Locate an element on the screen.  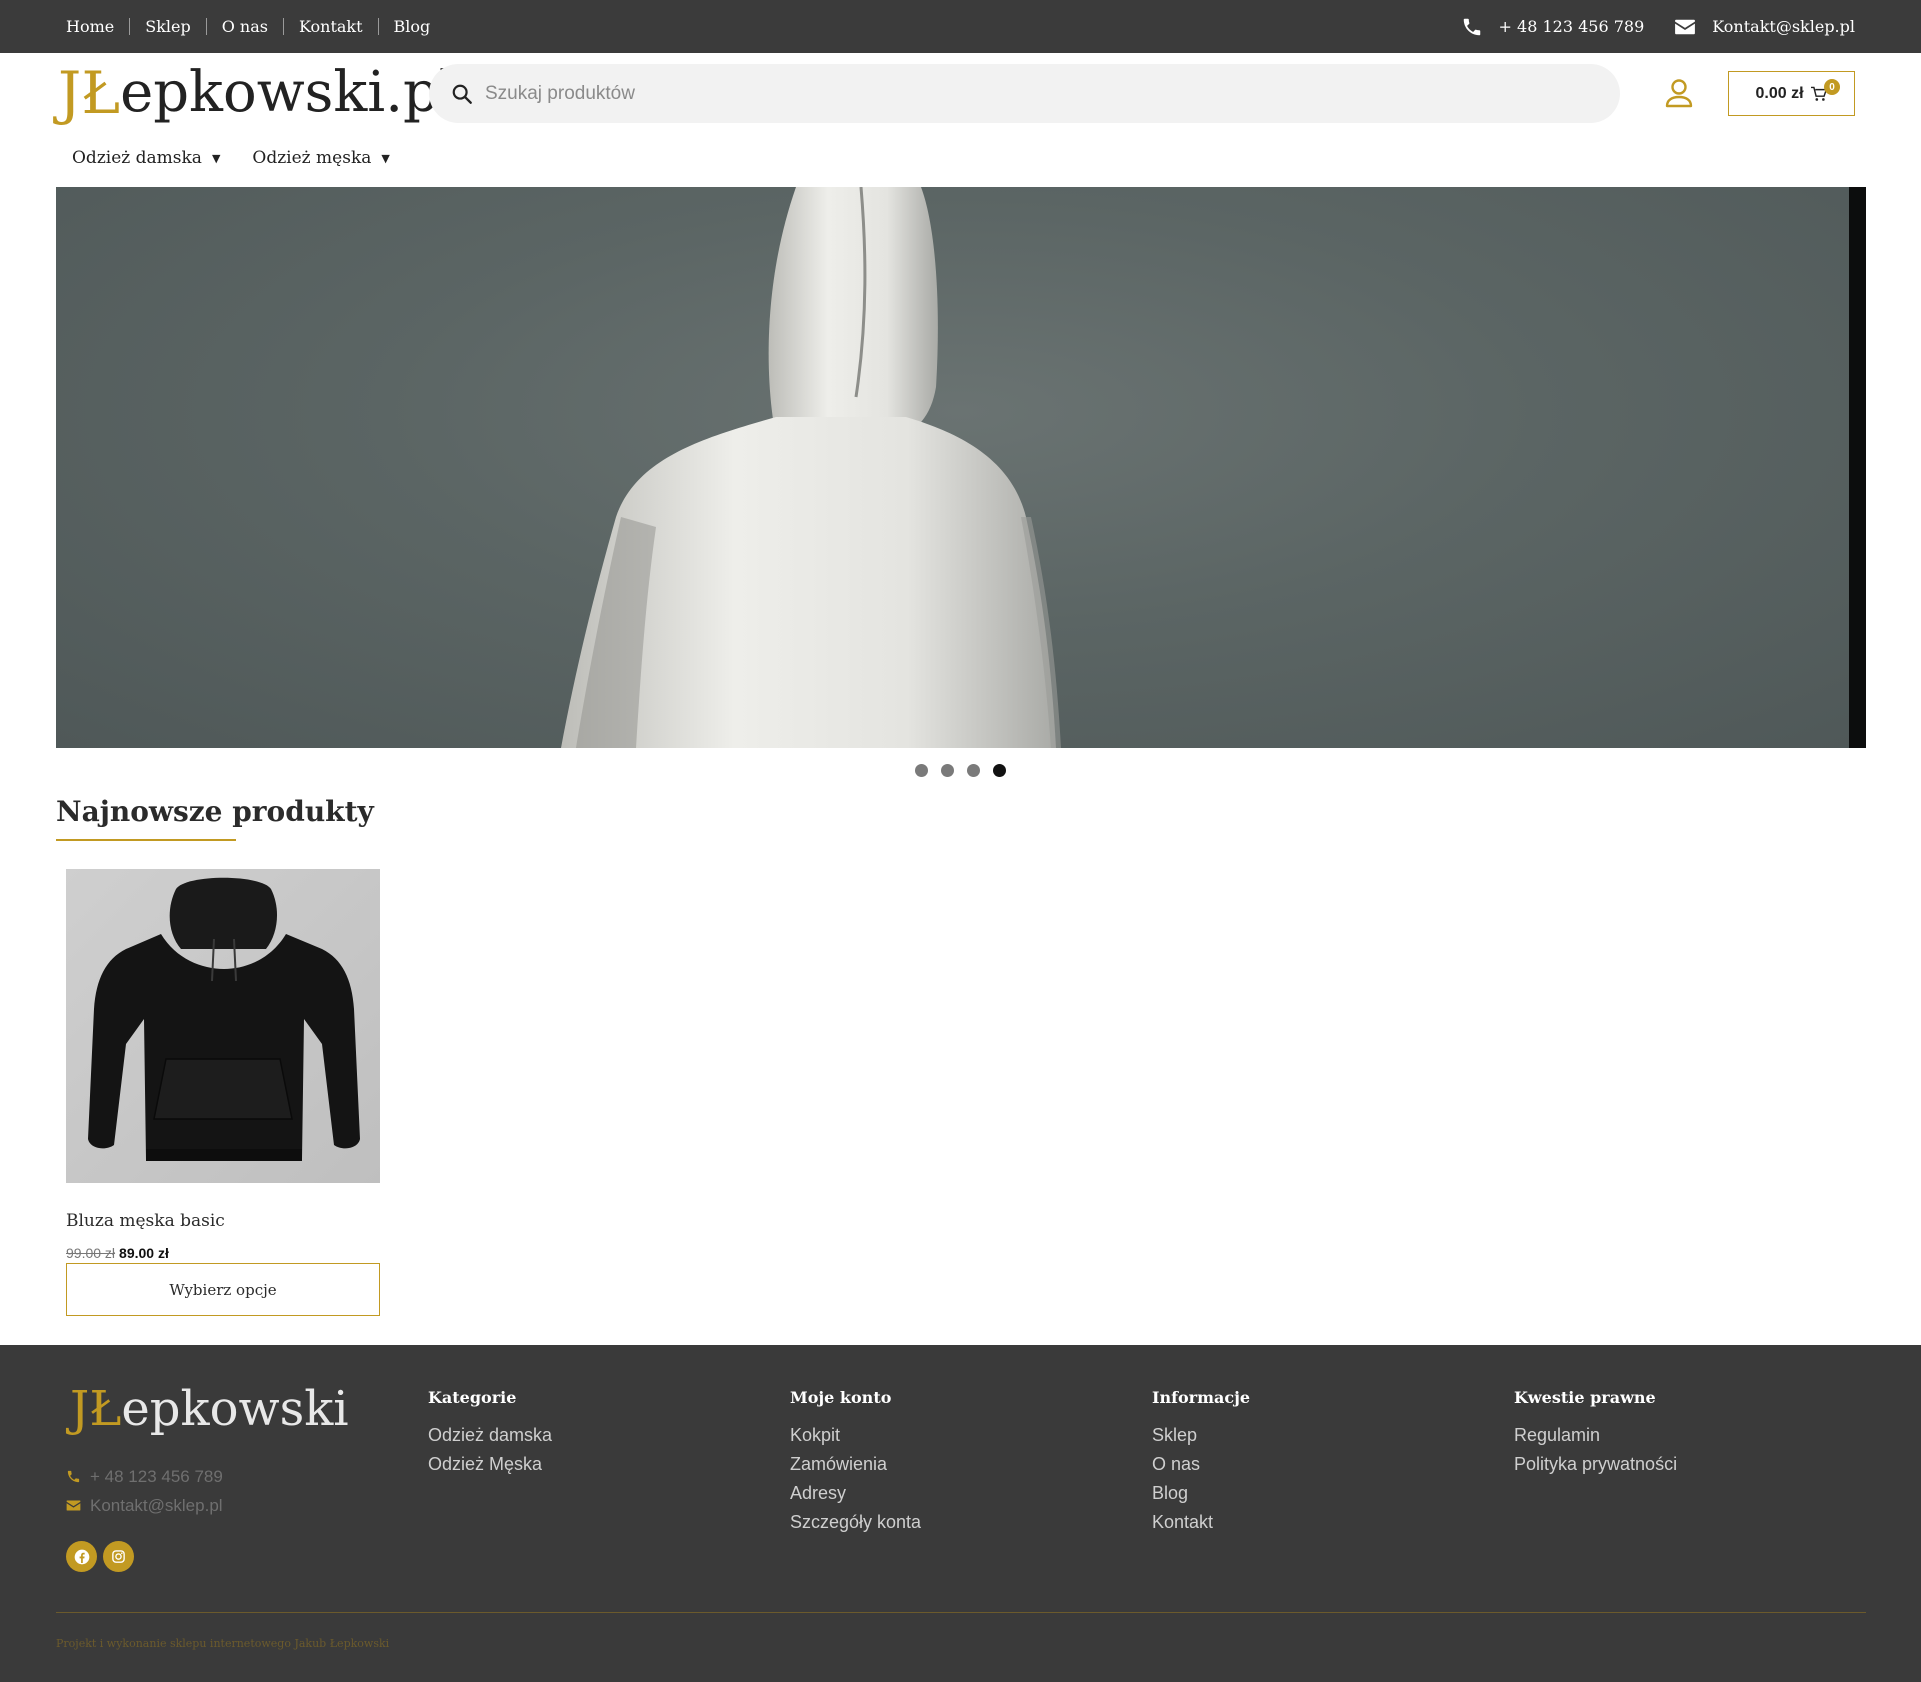
top-contact: + 48 123 456 789 Kontakt@sklep.pl is located at coordinates (1643, 26).